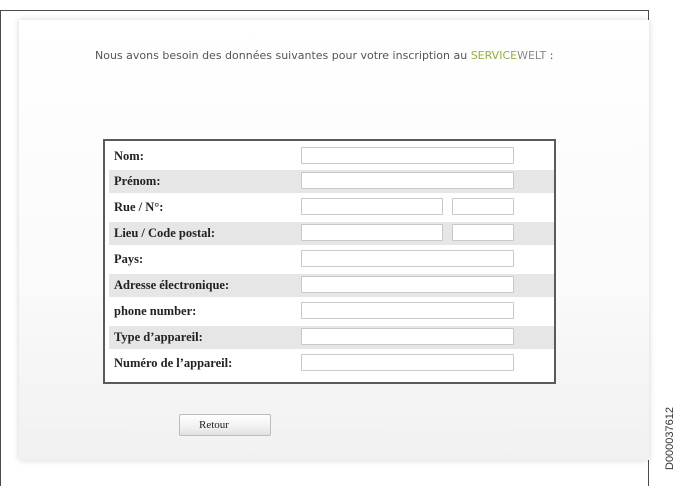 The image size is (676, 488). What do you see at coordinates (155, 311) in the screenshot?
I see `label-phone: phone number:` at bounding box center [155, 311].